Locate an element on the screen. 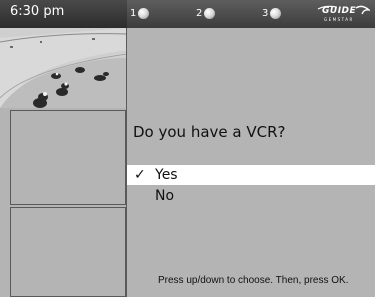 This screenshot has width=375, height=297. channel-indicator-3: 3 is located at coordinates (272, 14).